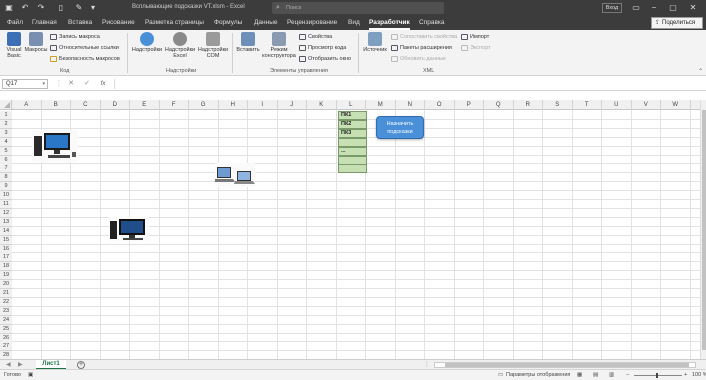  Describe the element at coordinates (6, 285) in the screenshot. I see `row-header: 20` at that location.